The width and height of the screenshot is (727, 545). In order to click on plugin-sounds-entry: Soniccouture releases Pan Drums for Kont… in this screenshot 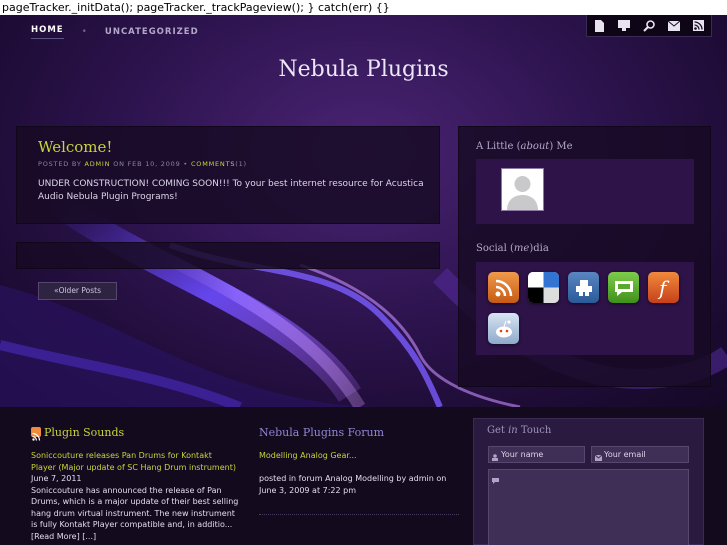, I will do `click(135, 496)`.